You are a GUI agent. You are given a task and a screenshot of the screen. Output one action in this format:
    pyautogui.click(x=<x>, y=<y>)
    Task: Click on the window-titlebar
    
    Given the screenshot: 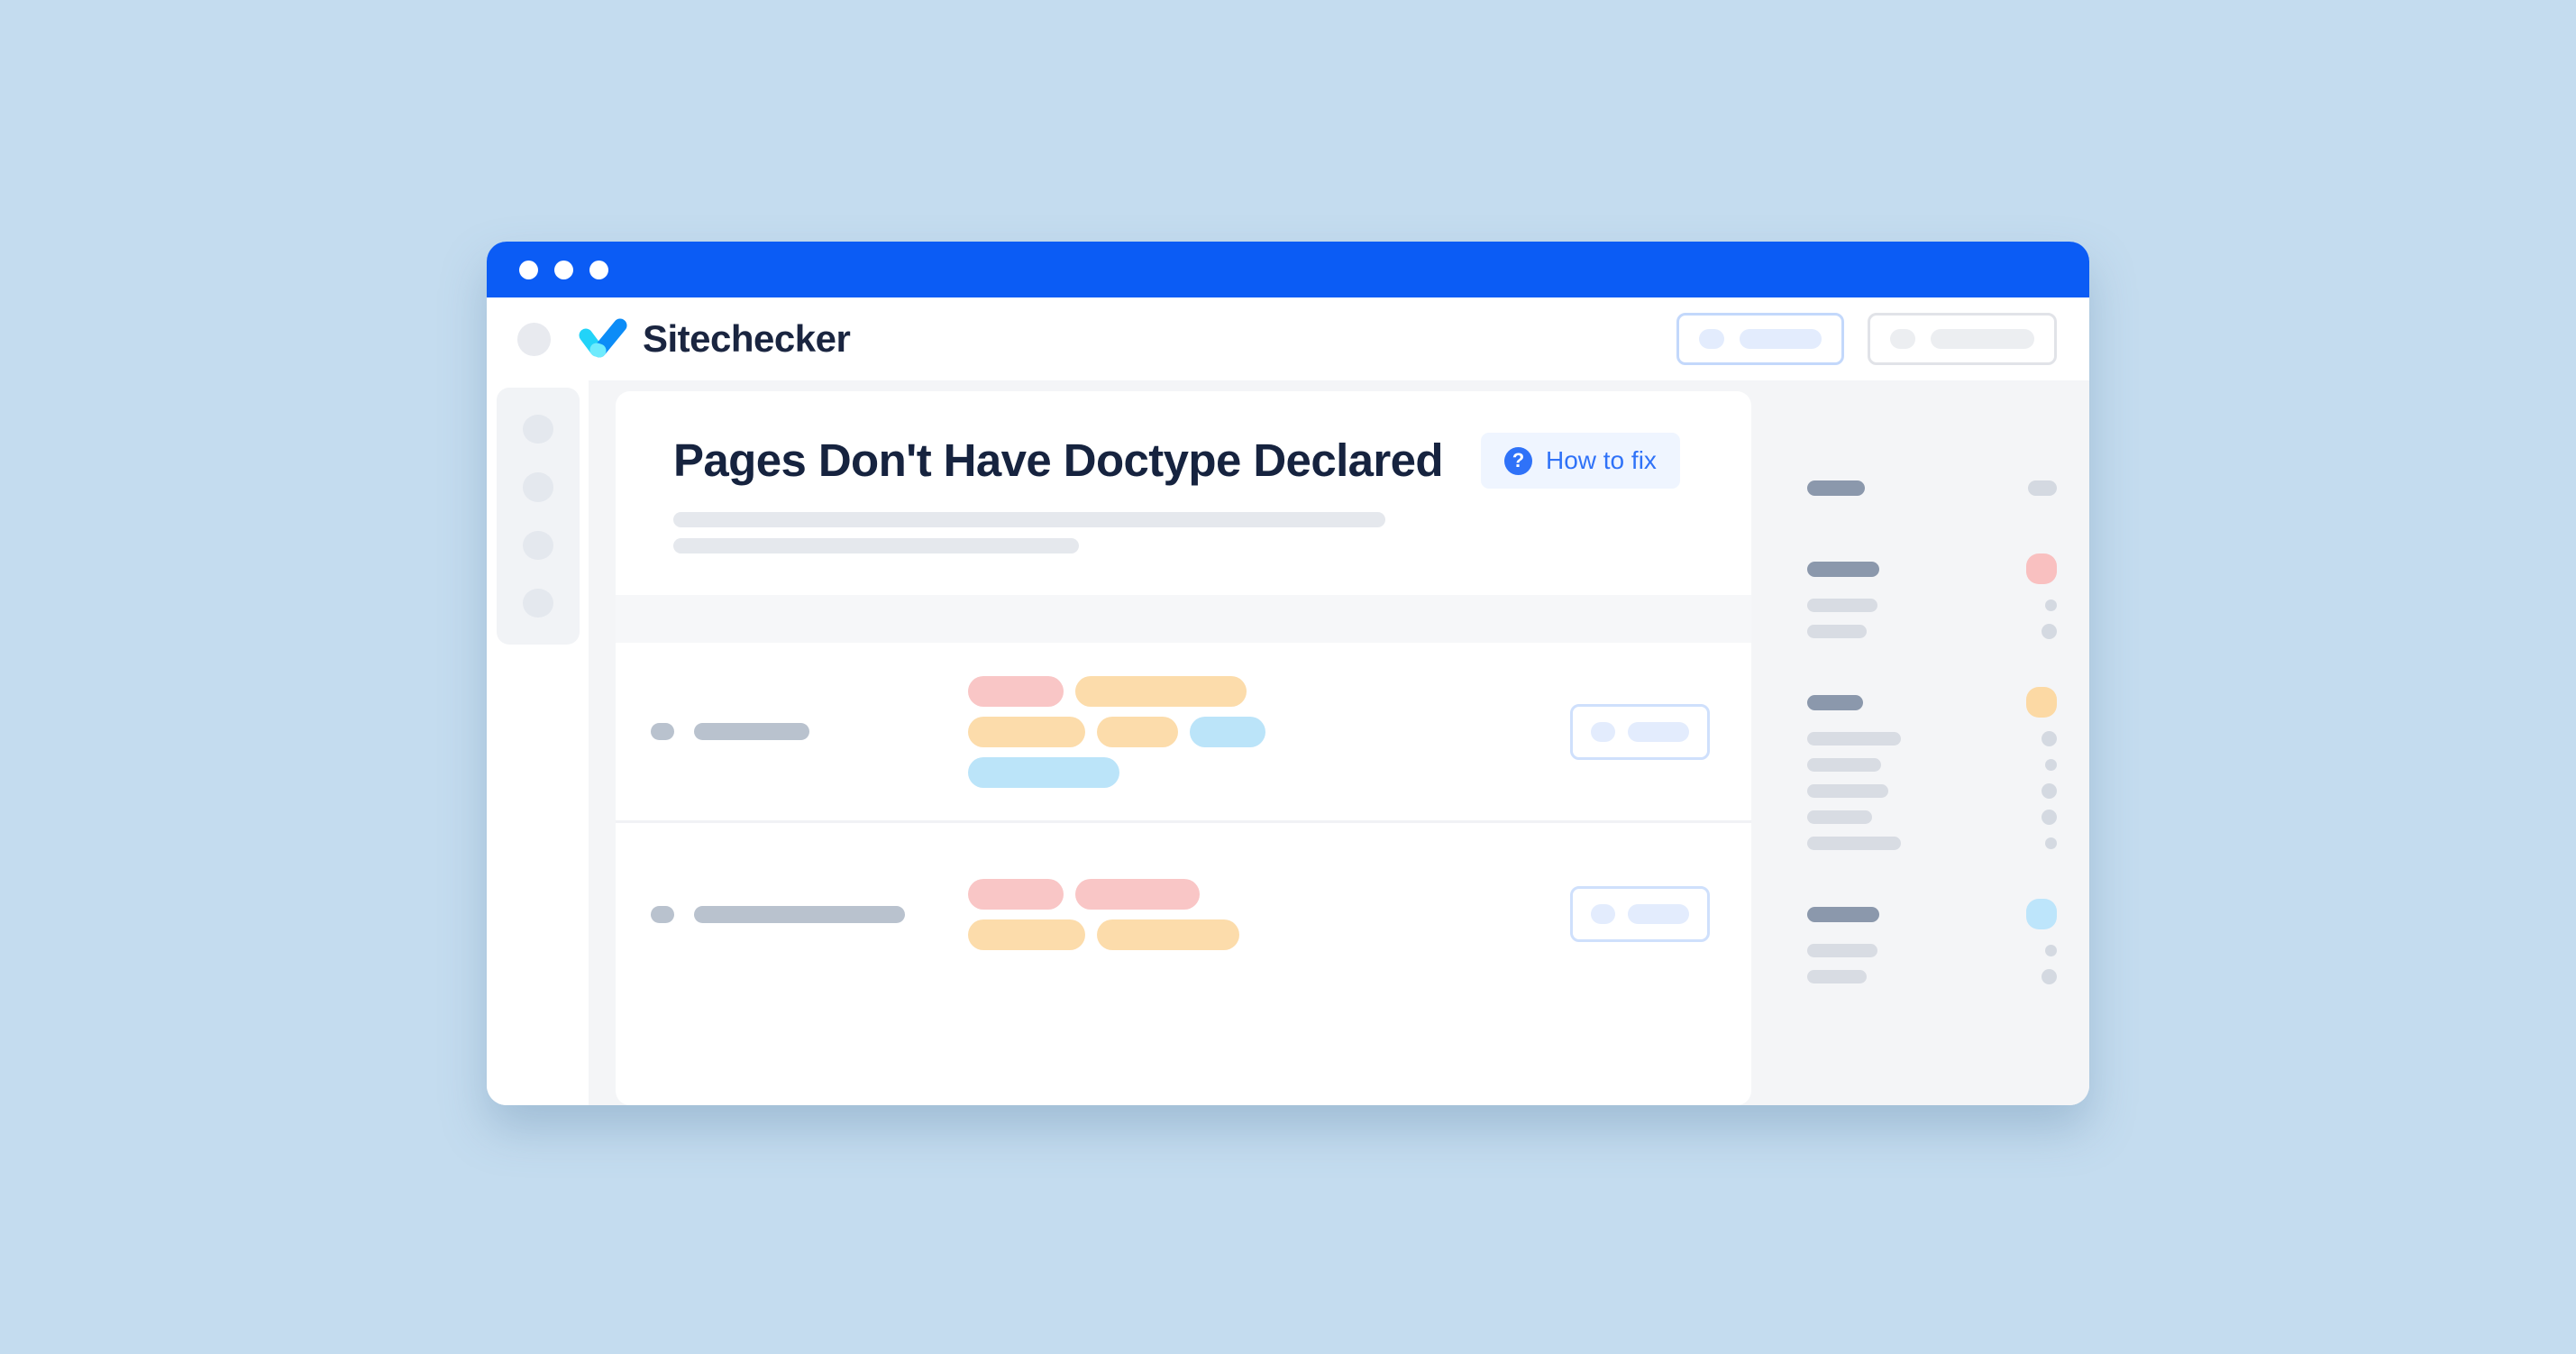 What is the action you would take?
    pyautogui.click(x=1288, y=269)
    